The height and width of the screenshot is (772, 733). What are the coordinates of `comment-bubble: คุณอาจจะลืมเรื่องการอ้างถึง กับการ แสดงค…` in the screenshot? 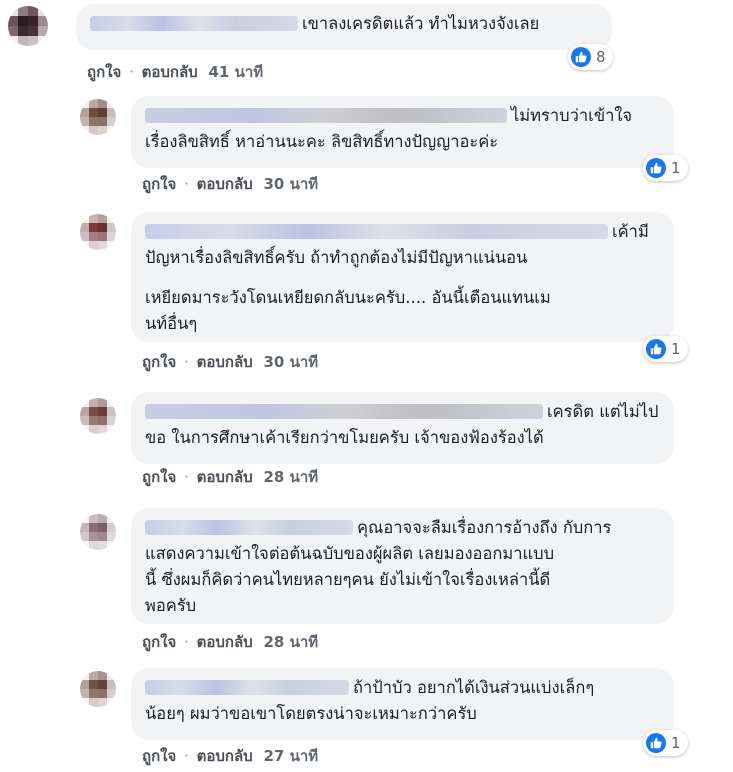 It's located at (402, 566).